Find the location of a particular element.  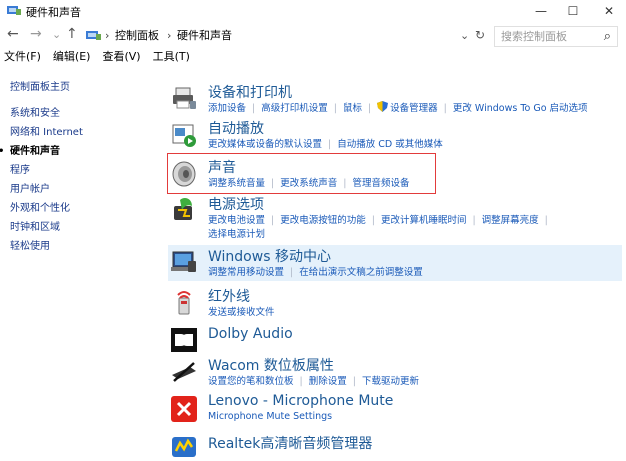

autoplay-icon is located at coordinates (184, 135).